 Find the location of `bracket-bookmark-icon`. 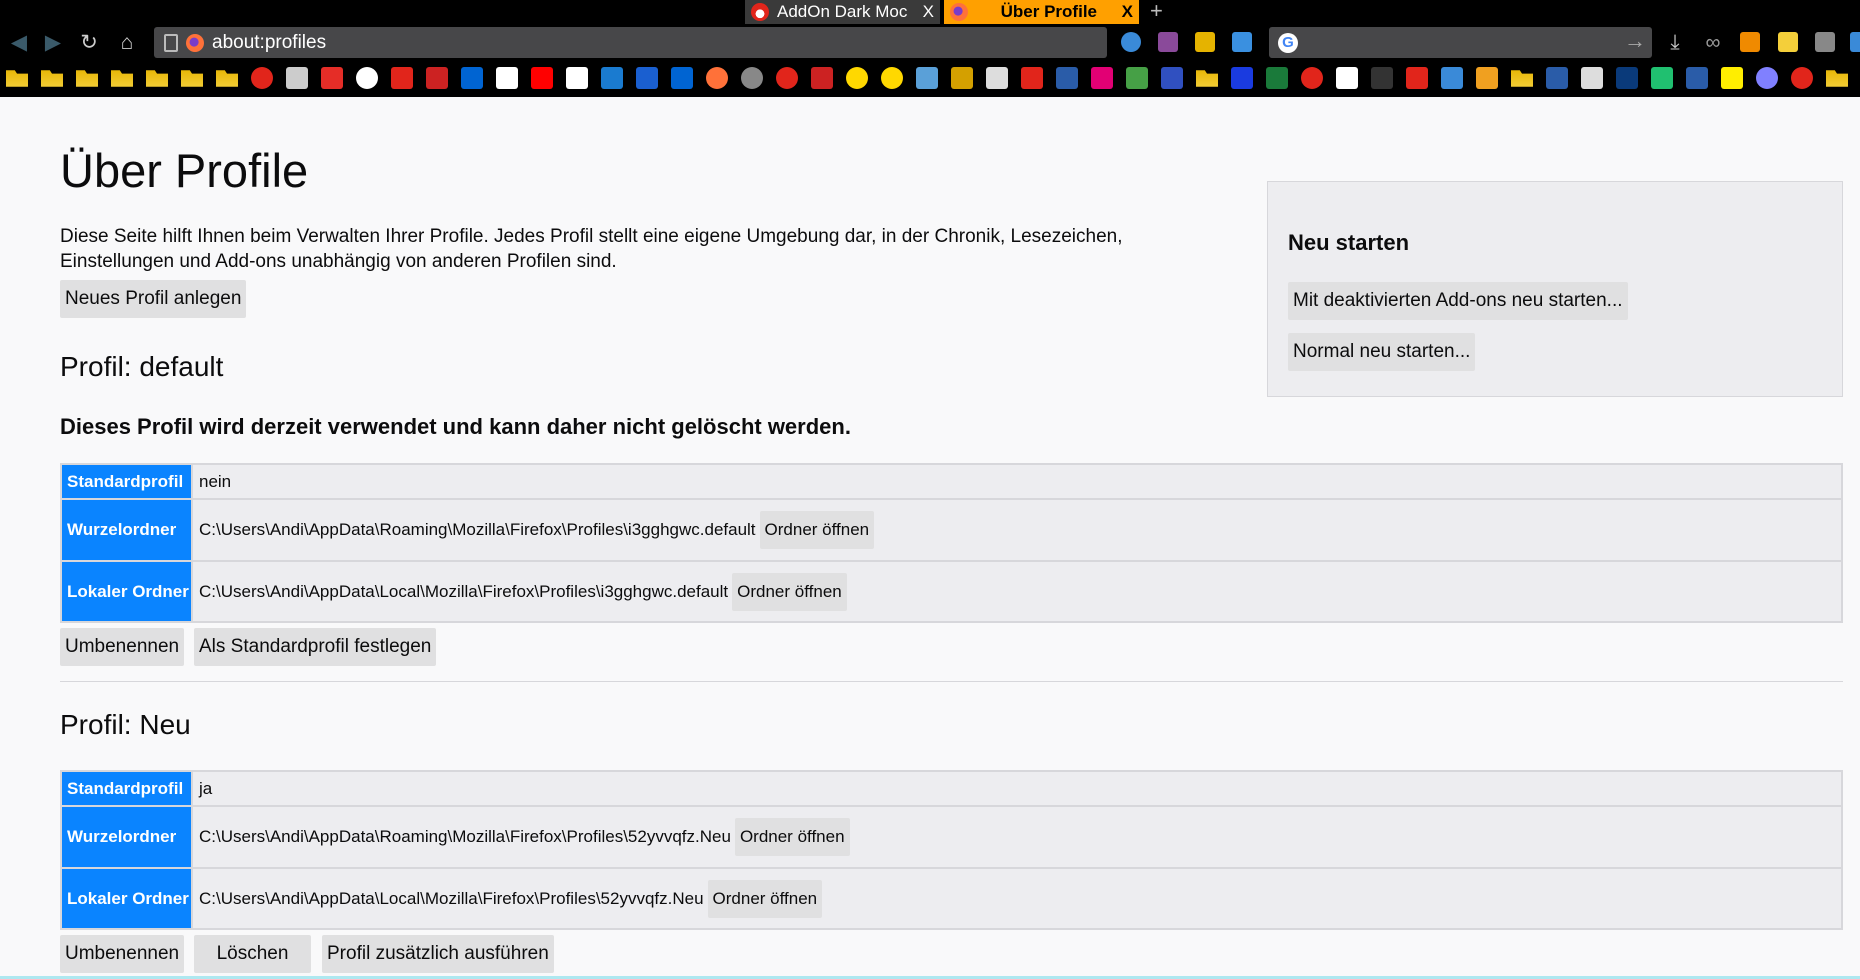

bracket-bookmark-icon is located at coordinates (1592, 78).